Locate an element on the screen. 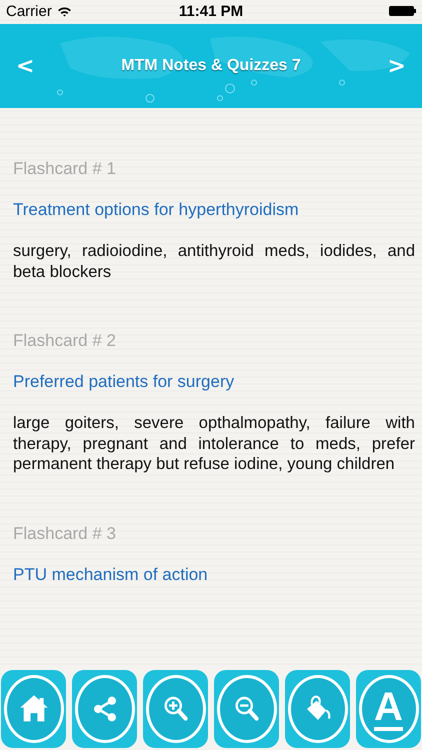 The width and height of the screenshot is (422, 750). home-button is located at coordinates (33, 709).